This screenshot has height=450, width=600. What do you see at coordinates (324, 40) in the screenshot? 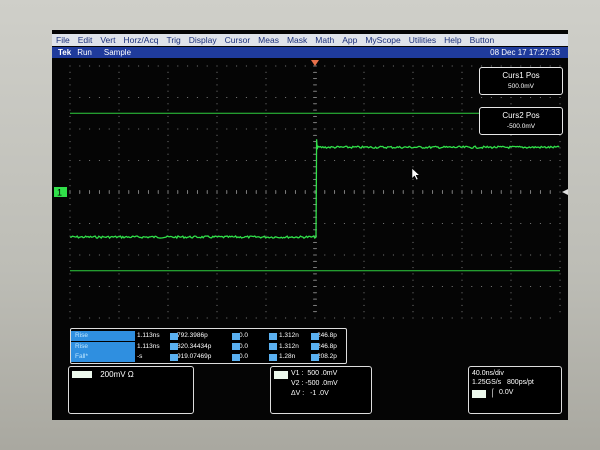
I see `menu-math: Math` at bounding box center [324, 40].